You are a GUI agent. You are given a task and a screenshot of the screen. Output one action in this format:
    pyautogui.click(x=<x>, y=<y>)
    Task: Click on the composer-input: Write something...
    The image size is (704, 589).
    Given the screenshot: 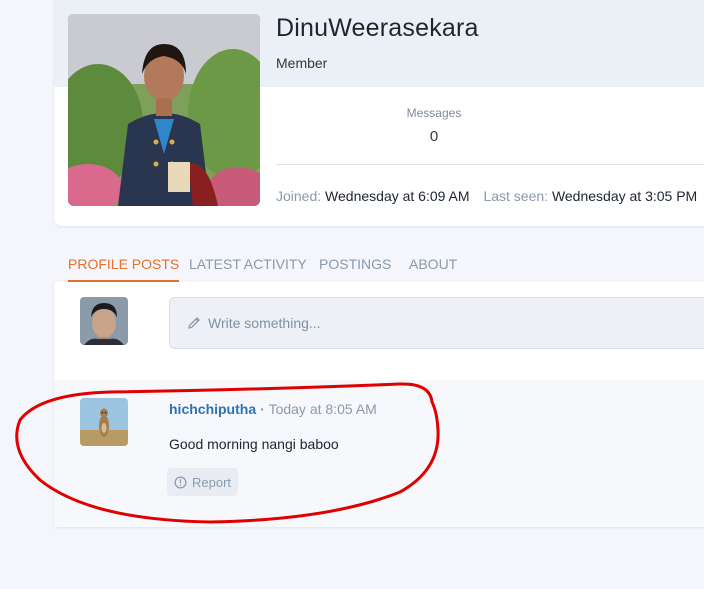 What is the action you would take?
    pyautogui.click(x=436, y=323)
    